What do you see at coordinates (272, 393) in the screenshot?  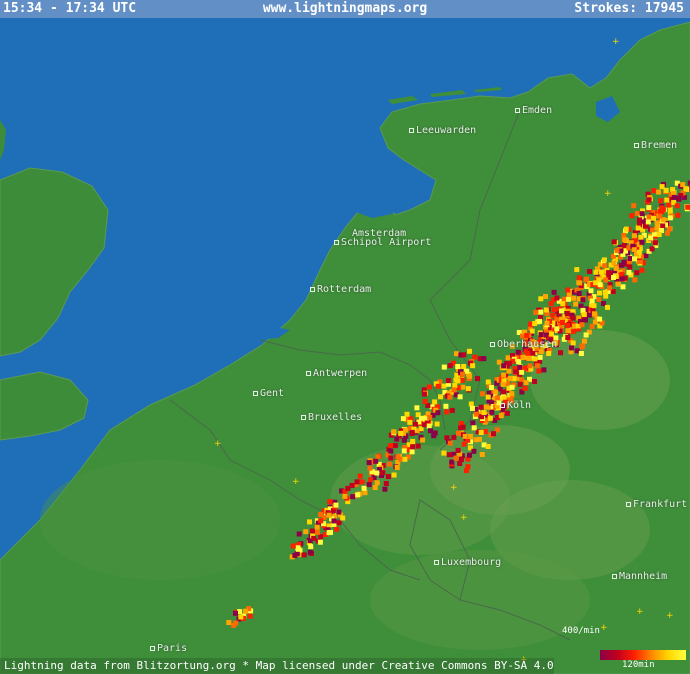 I see `city-label: Gent` at bounding box center [272, 393].